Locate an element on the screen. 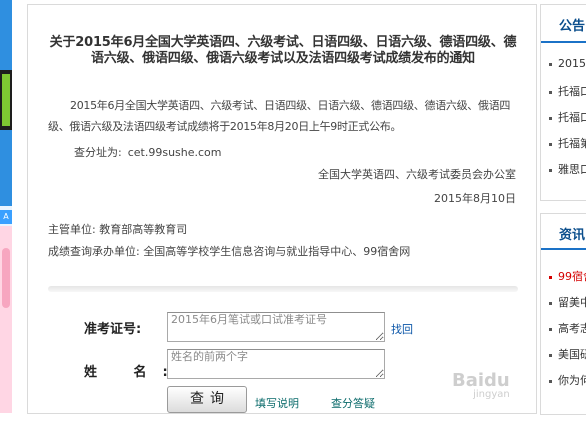 This screenshot has width=586, height=429. sidebar-notice-title: 公告 is located at coordinates (572, 26).